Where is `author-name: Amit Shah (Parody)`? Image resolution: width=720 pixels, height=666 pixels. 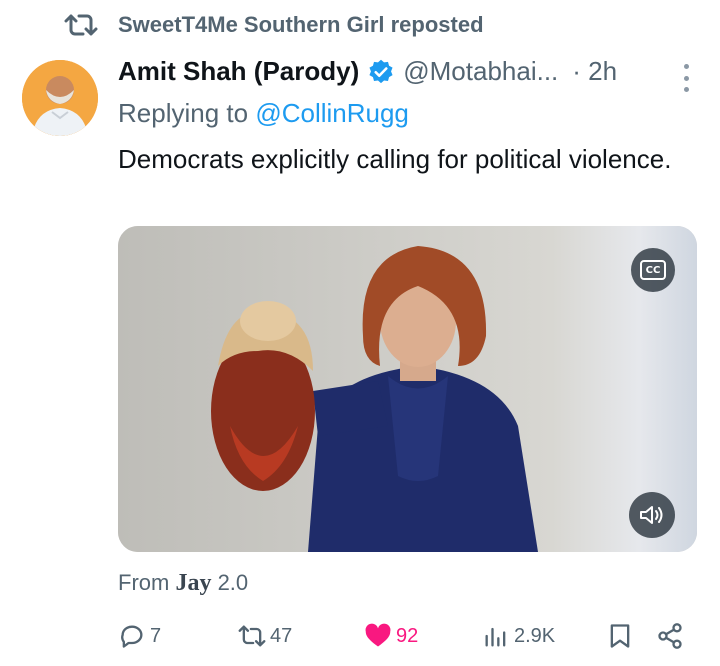
author-name: Amit Shah (Parody) is located at coordinates (238, 71).